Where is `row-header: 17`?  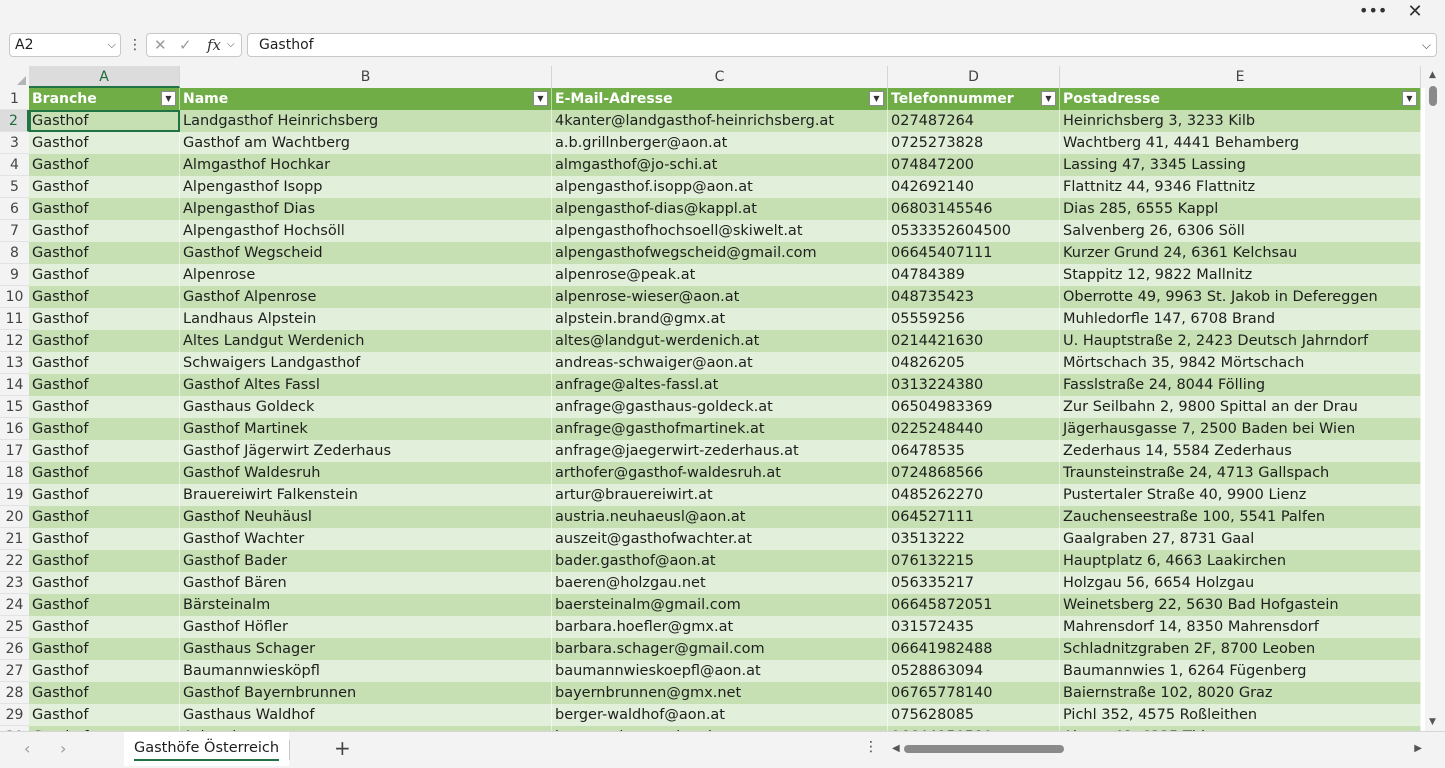 row-header: 17 is located at coordinates (14, 451).